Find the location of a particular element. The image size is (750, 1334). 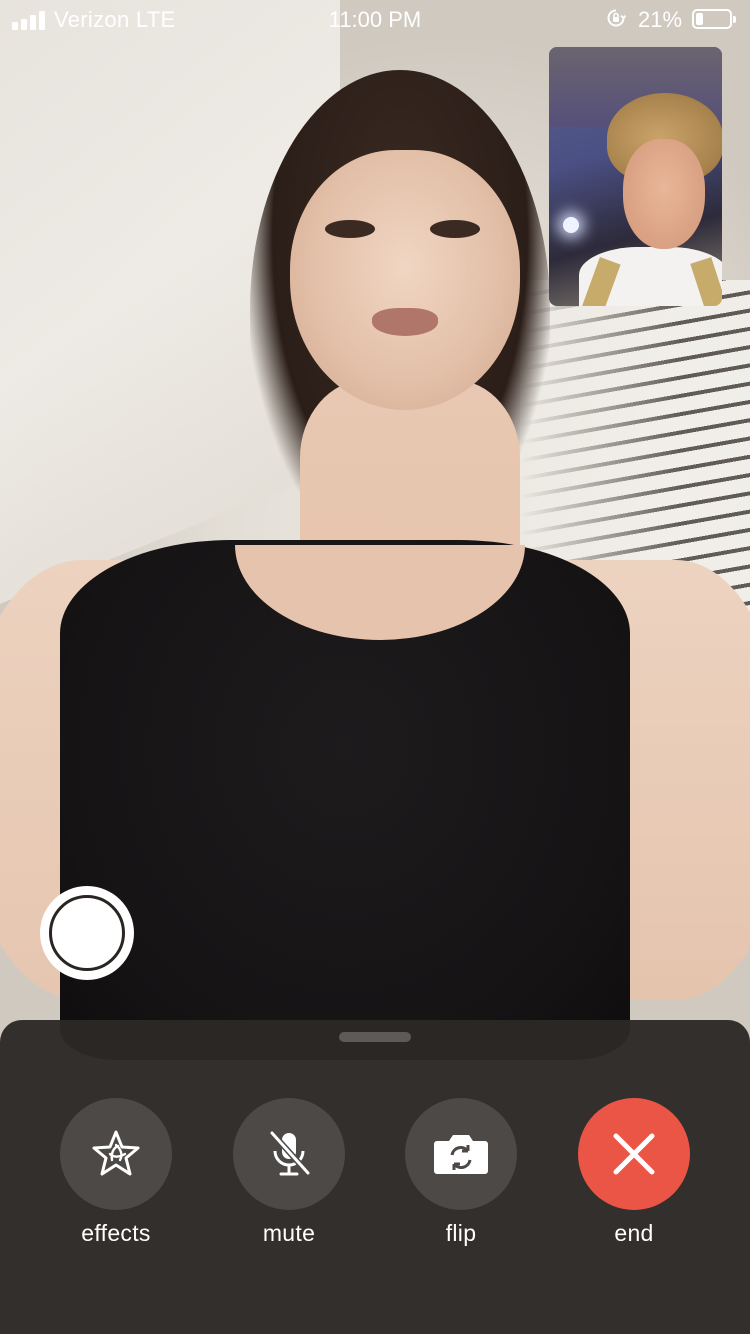

remote-person-face is located at coordinates (405, 280).